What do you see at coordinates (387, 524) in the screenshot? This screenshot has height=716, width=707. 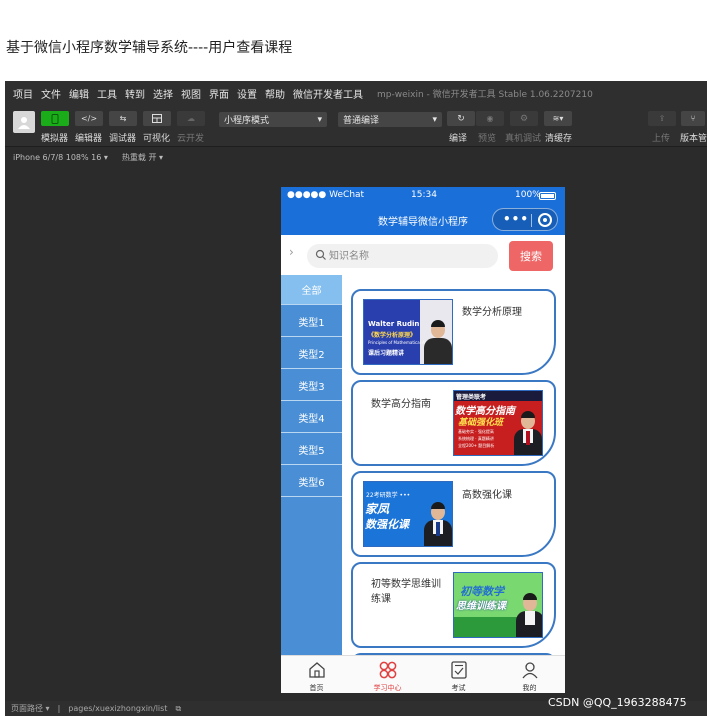 I see `cover-tag: 数强化课` at bounding box center [387, 524].